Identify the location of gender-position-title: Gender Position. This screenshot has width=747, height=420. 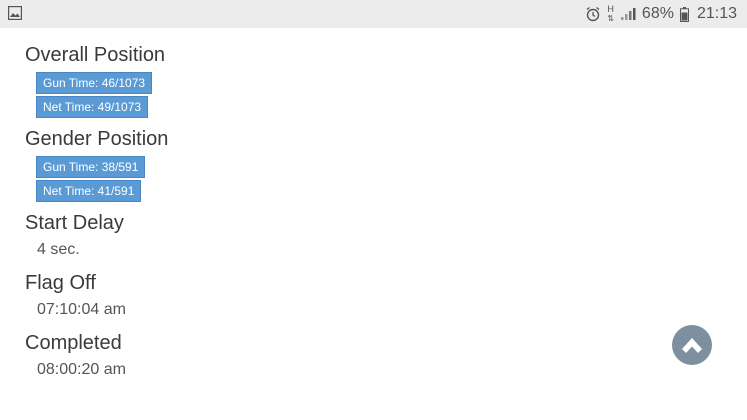
(97, 139).